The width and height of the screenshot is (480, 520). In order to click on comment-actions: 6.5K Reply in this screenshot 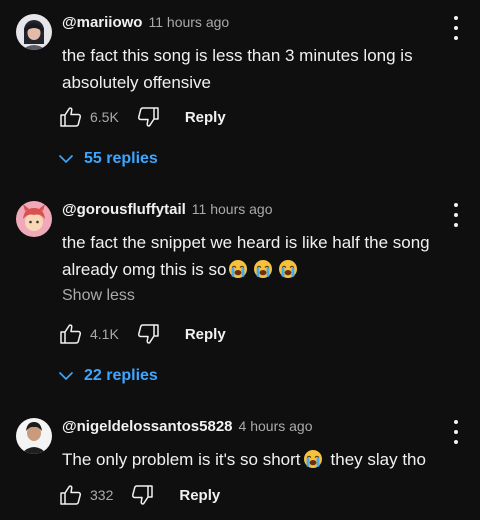, I will do `click(142, 117)`.